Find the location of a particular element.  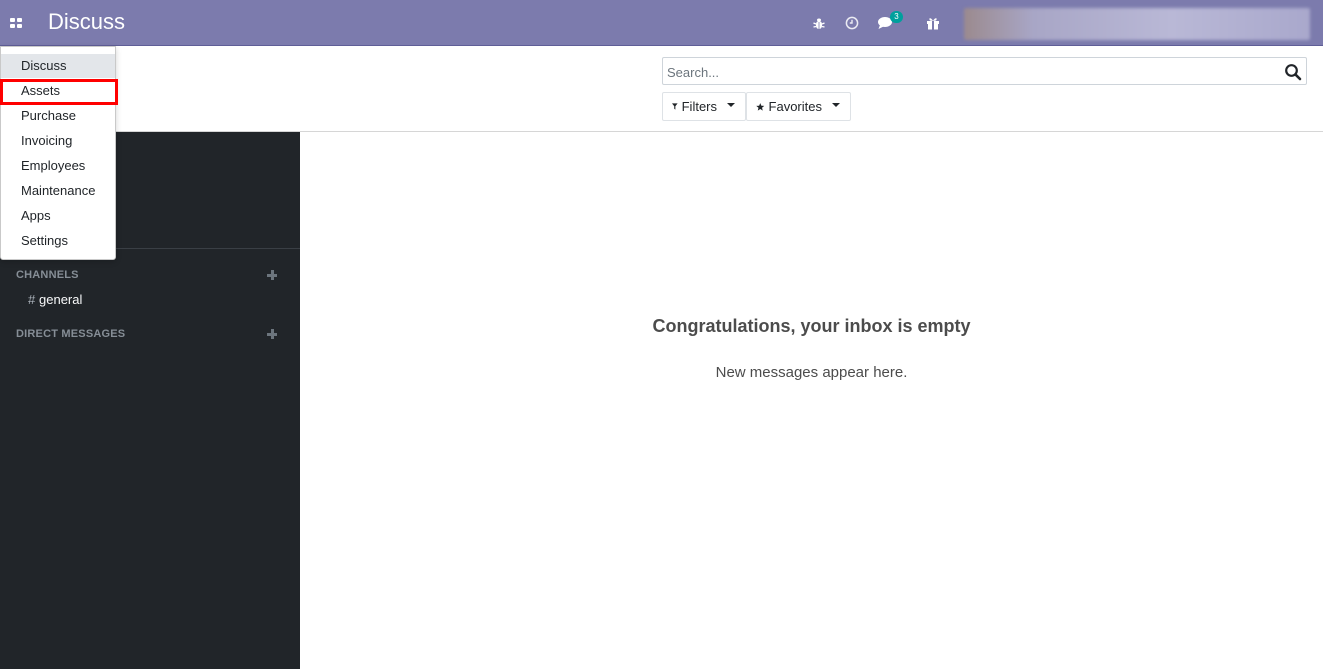

menu-item-discuss: Discuss is located at coordinates (58, 66).